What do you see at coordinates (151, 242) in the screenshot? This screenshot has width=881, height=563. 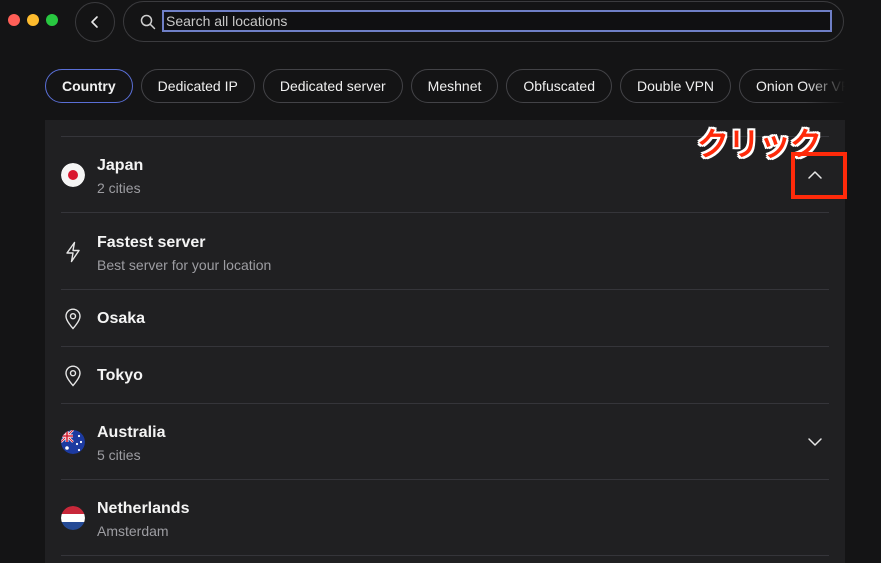 I see `server-title: Fastest server` at bounding box center [151, 242].